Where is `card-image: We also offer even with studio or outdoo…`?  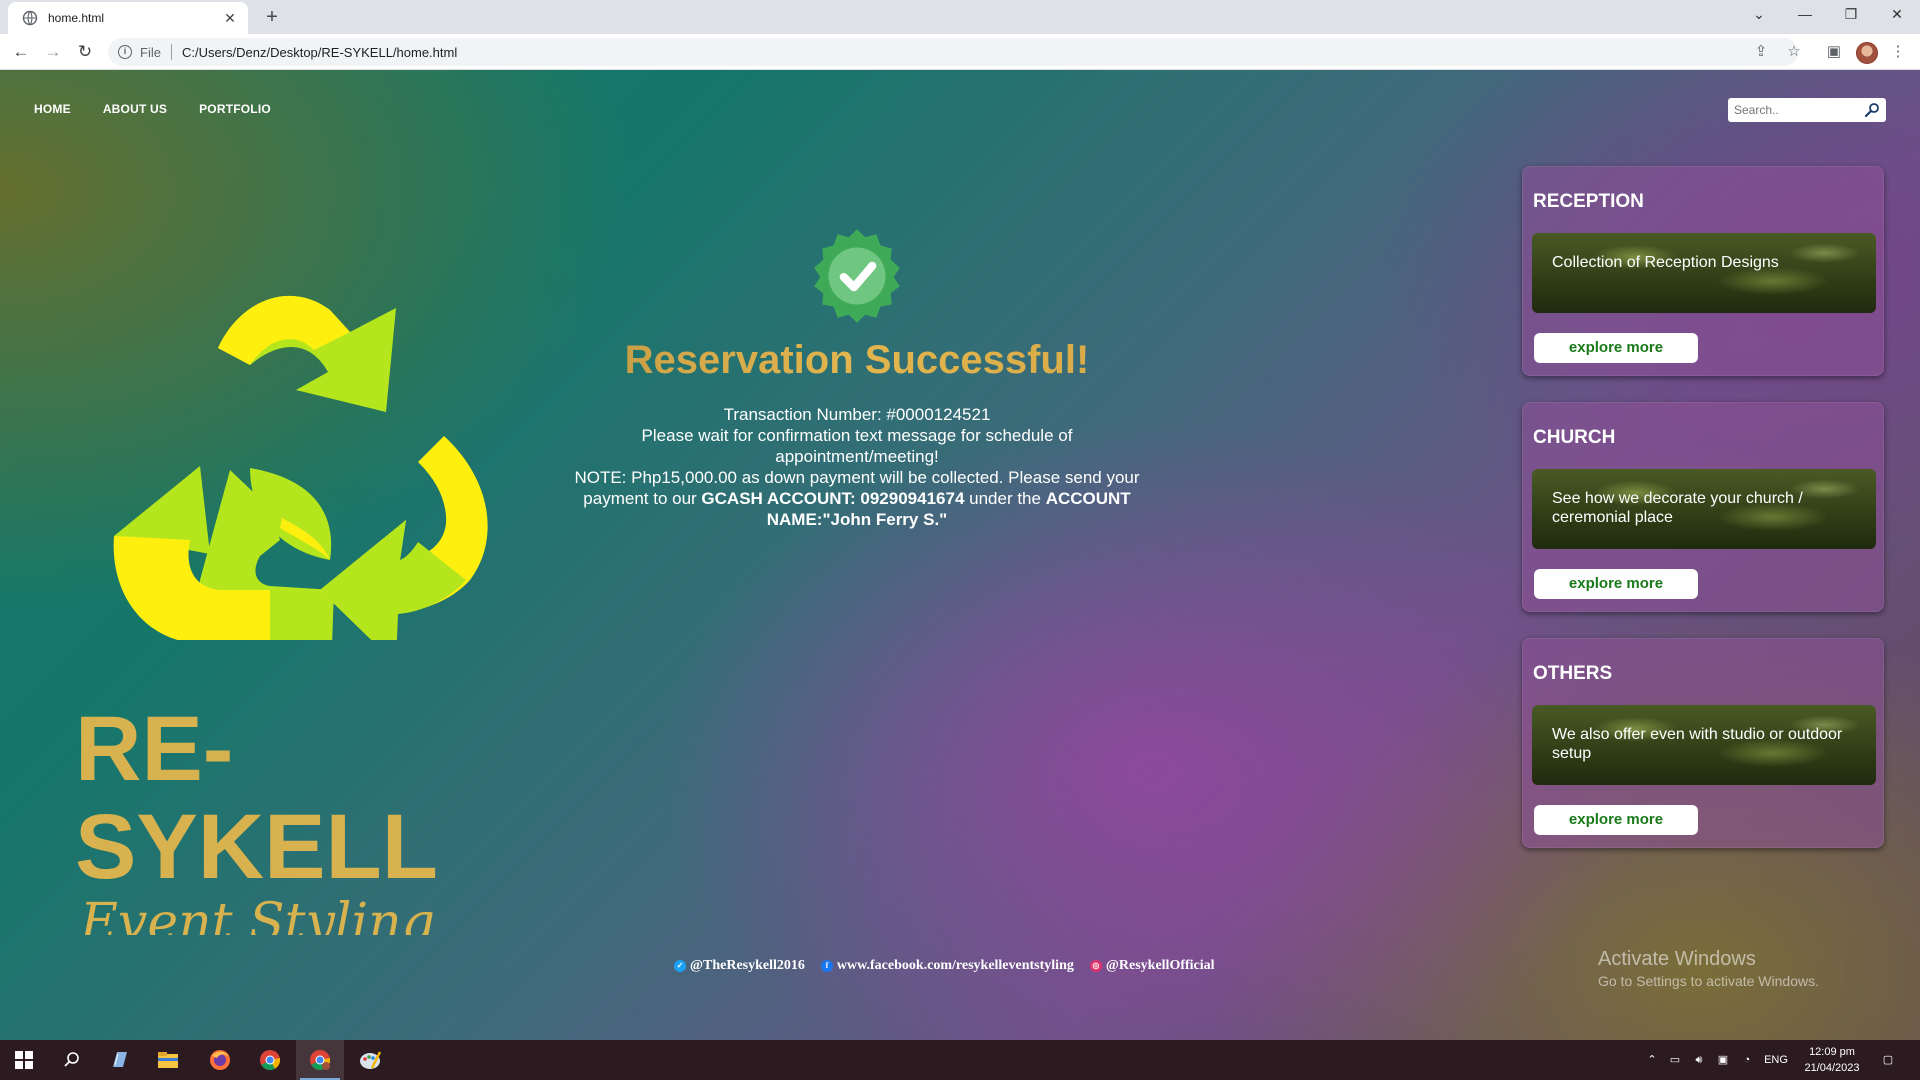
card-image: We also offer even with studio or outdoo… is located at coordinates (1704, 745).